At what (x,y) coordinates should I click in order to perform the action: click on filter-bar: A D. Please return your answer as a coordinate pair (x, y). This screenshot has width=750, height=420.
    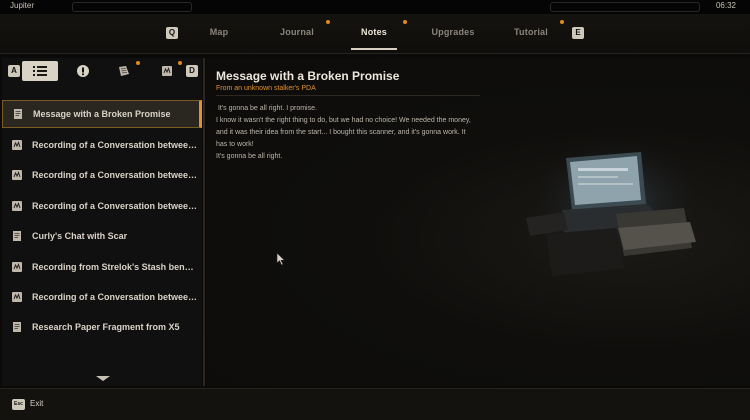
    Looking at the image, I should click on (102, 72).